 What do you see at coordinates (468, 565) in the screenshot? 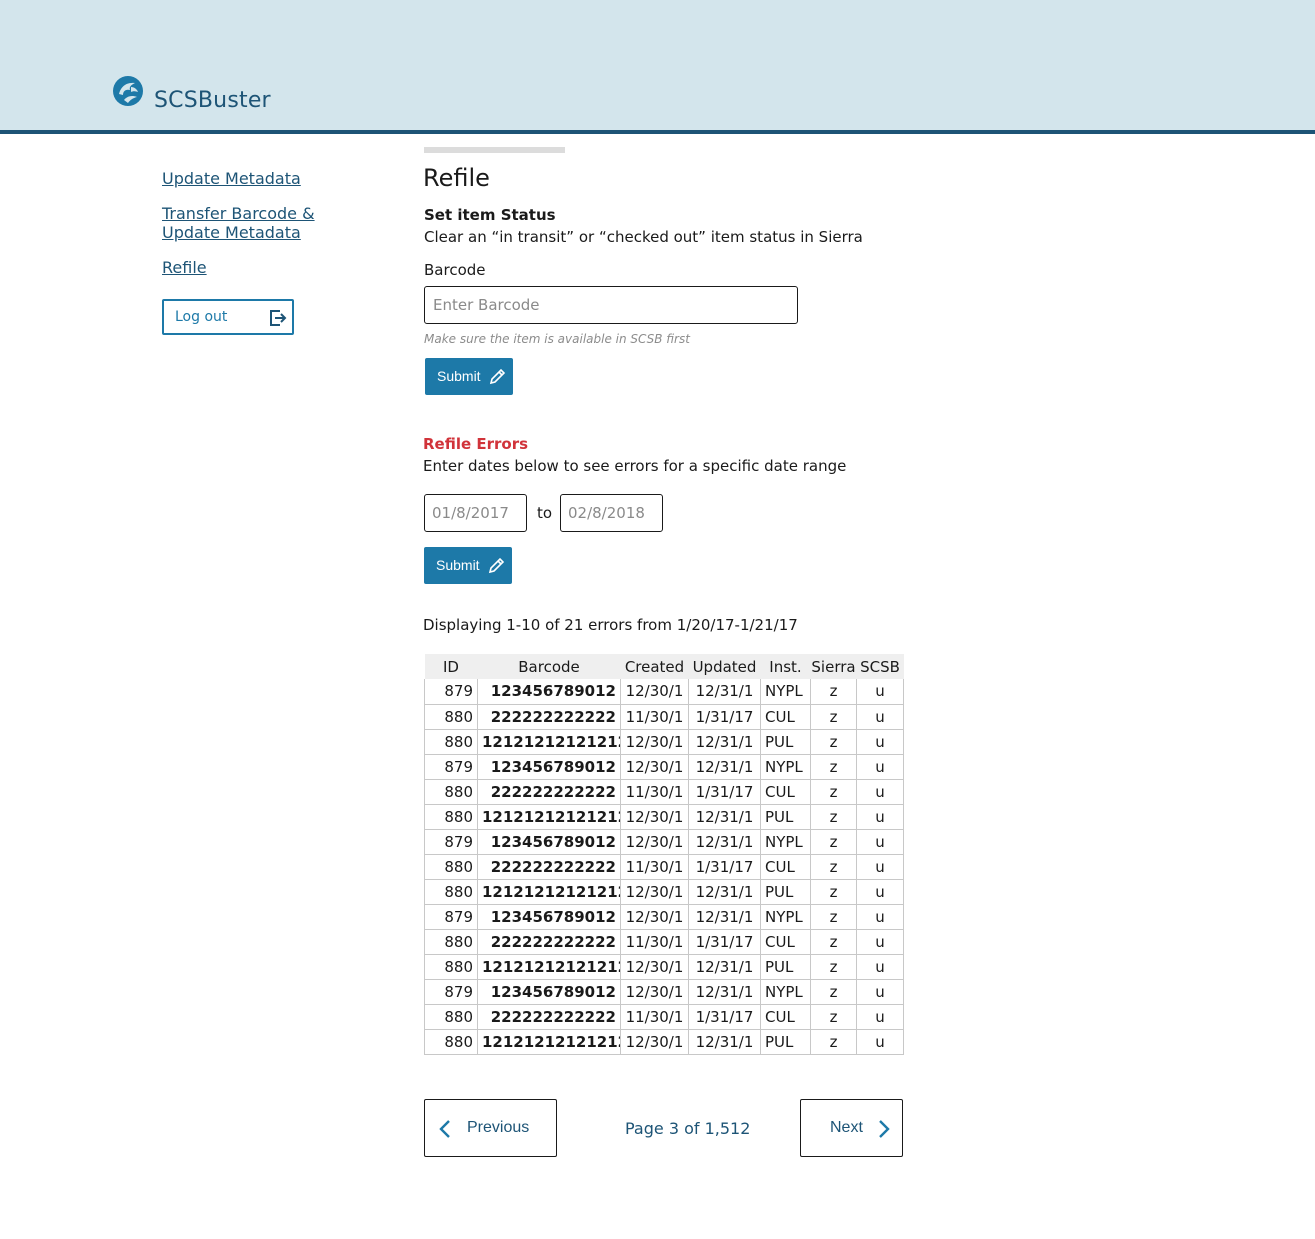
I see `errors-submit-button: Submit` at bounding box center [468, 565].